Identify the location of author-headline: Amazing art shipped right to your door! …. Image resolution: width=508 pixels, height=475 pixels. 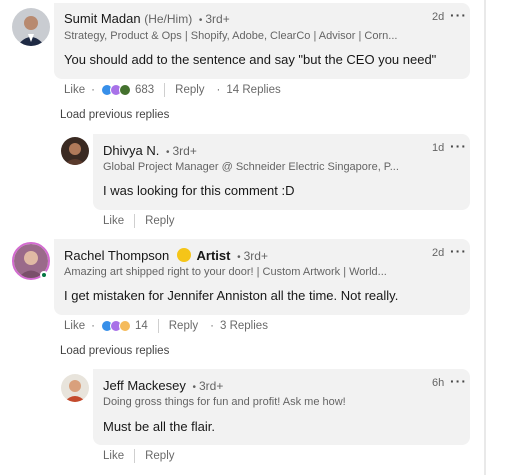
(225, 272).